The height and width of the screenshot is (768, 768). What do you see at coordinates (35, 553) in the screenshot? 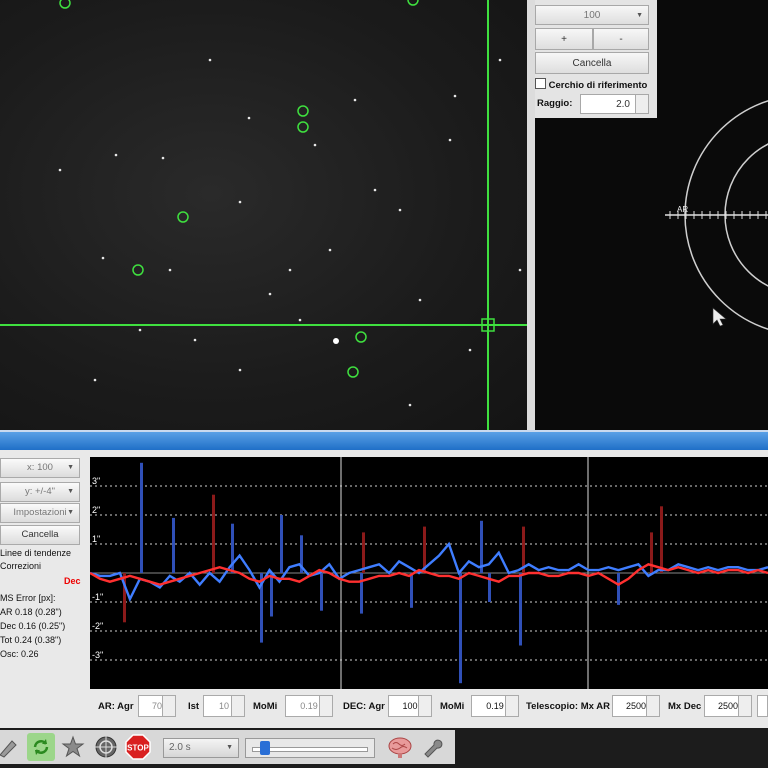
I see `trend-lines-checkbox: Linee di tendenze` at bounding box center [35, 553].